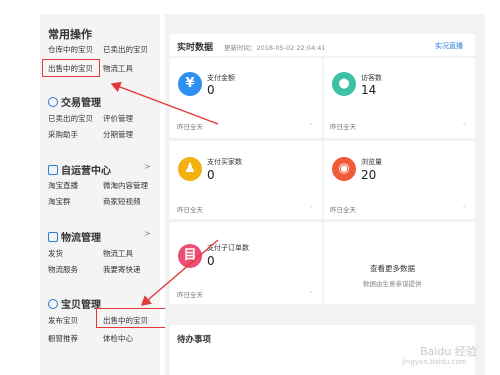 The width and height of the screenshot is (500, 375). What do you see at coordinates (164, 193) in the screenshot?
I see `annotation-arrows` at bounding box center [164, 193].